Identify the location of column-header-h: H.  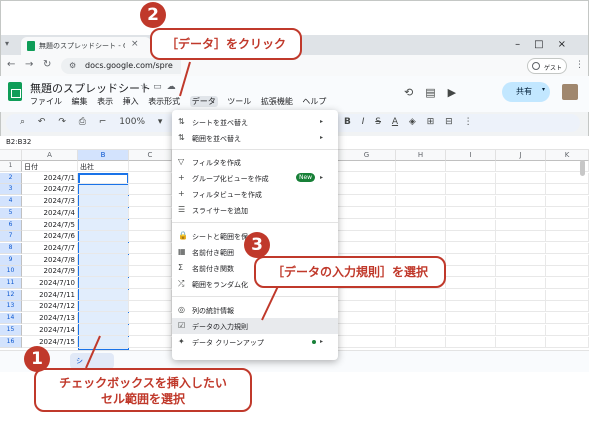
(421, 155).